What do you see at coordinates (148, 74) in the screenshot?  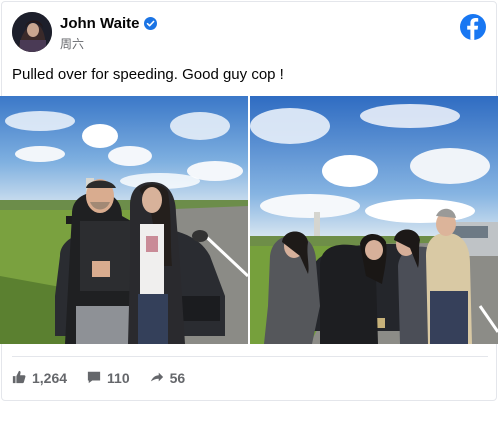 I see `post-text: Pulled over for speeding. Good guy cop !` at bounding box center [148, 74].